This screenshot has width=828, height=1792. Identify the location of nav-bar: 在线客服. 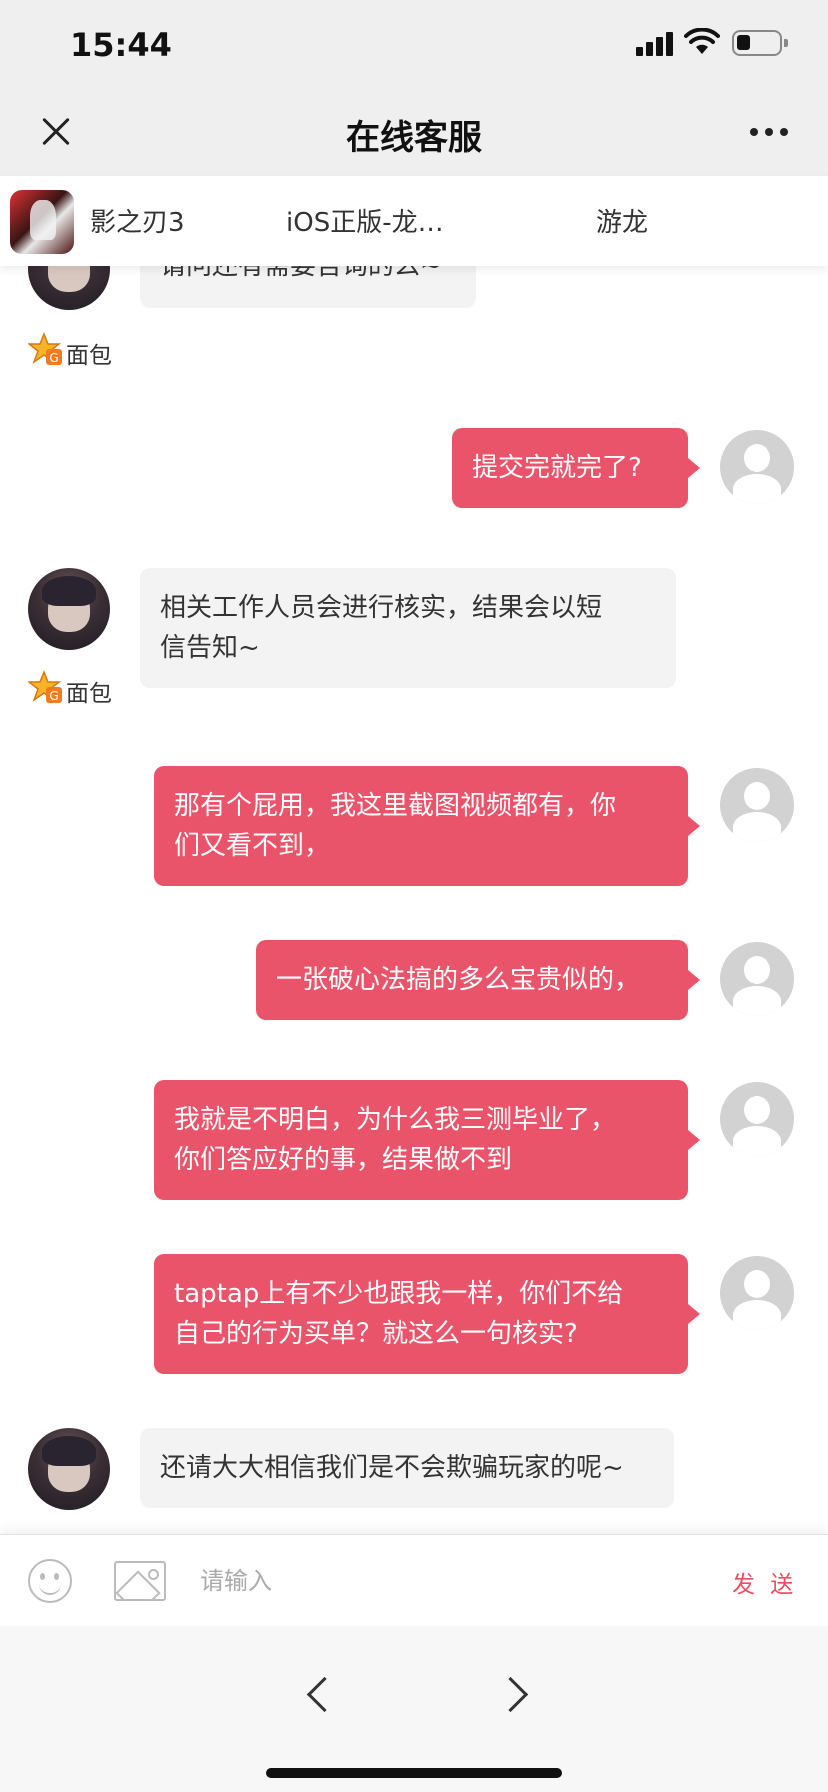
(414, 133).